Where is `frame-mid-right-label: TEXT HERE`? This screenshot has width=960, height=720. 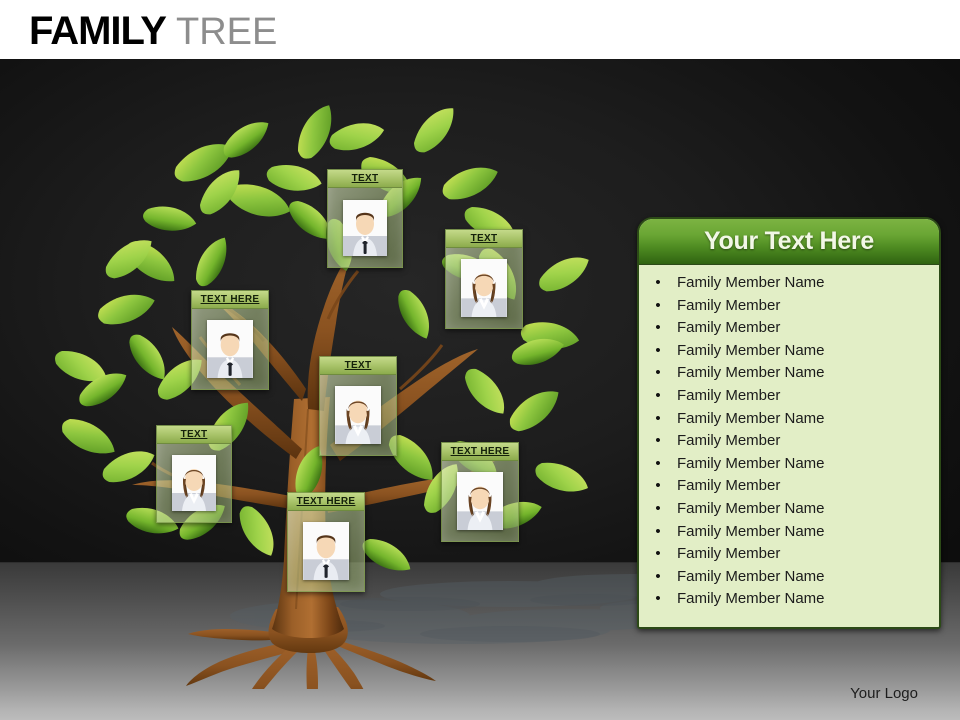
frame-mid-right-label: TEXT HERE is located at coordinates (480, 451).